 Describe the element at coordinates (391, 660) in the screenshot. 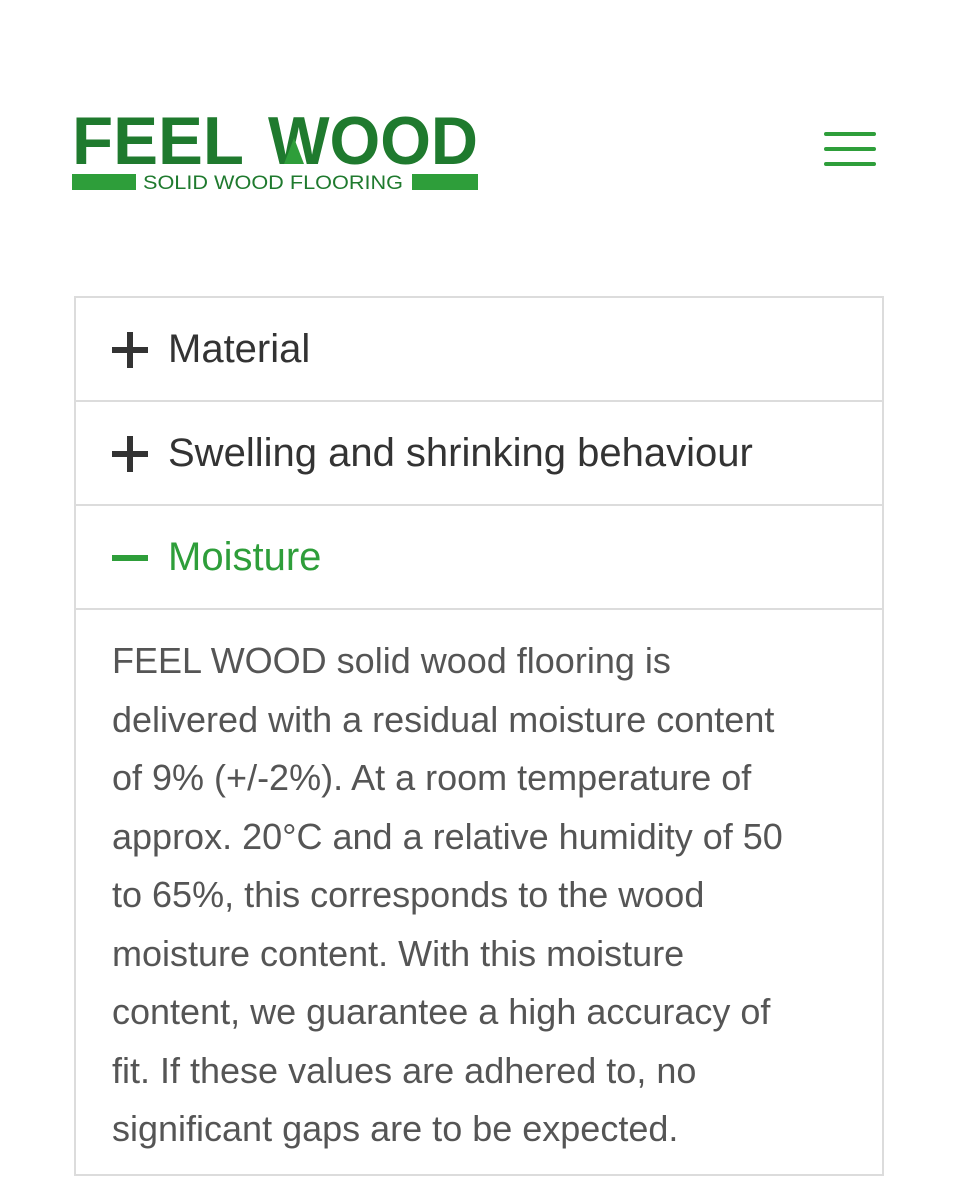

I see `text-line: FEEL WOOD solid wood flooring is` at that location.